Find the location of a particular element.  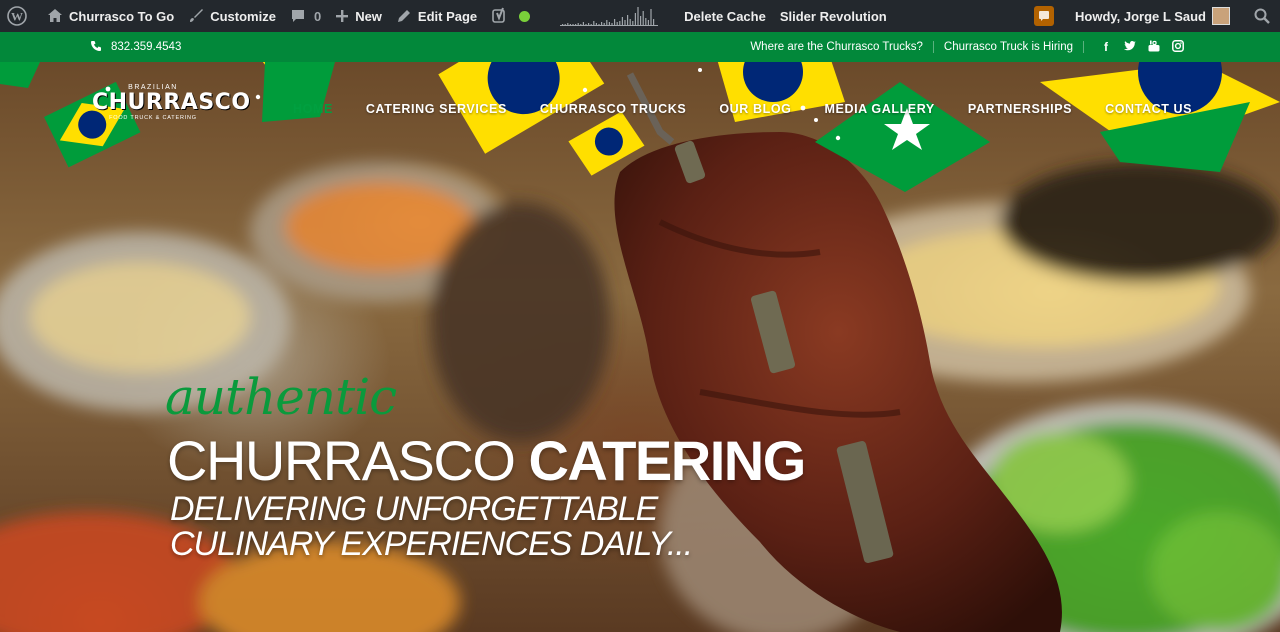

seo-status-dot is located at coordinates (525, 16).